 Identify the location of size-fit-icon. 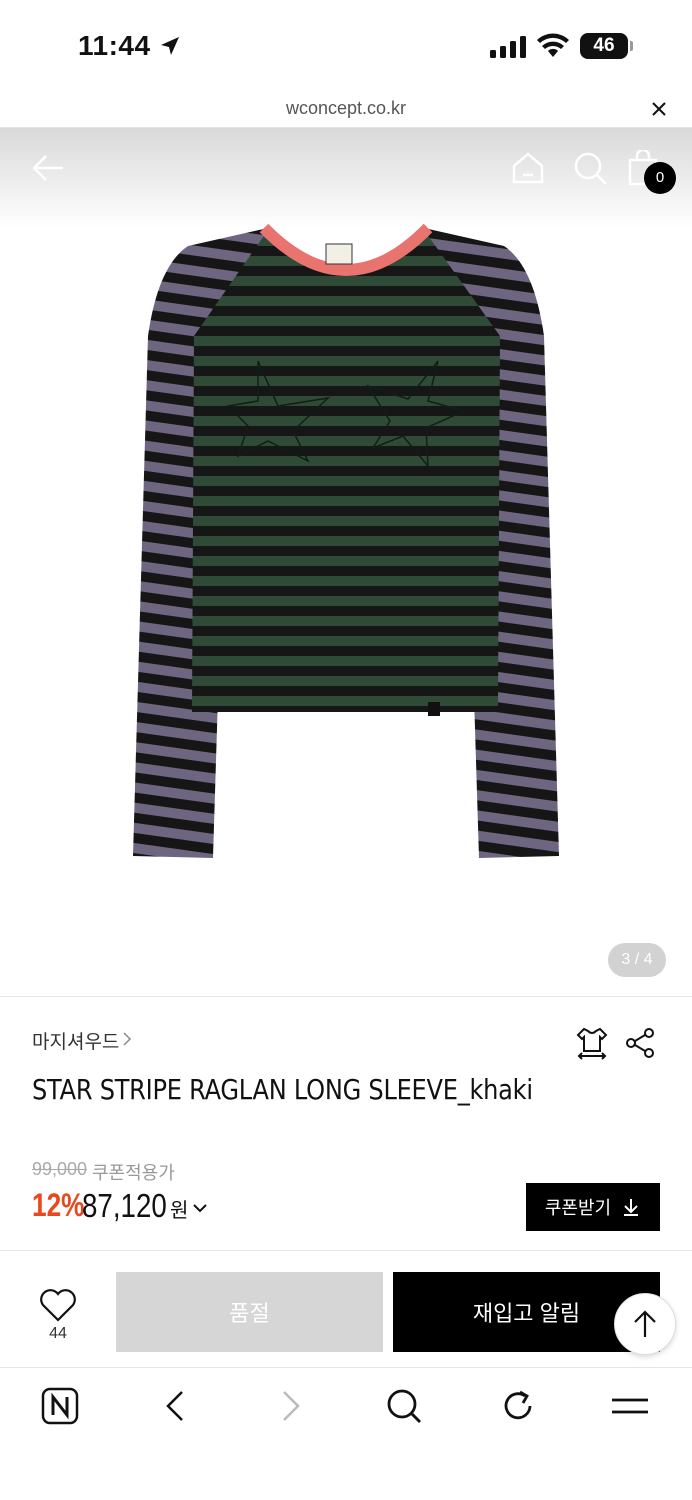
(592, 1043).